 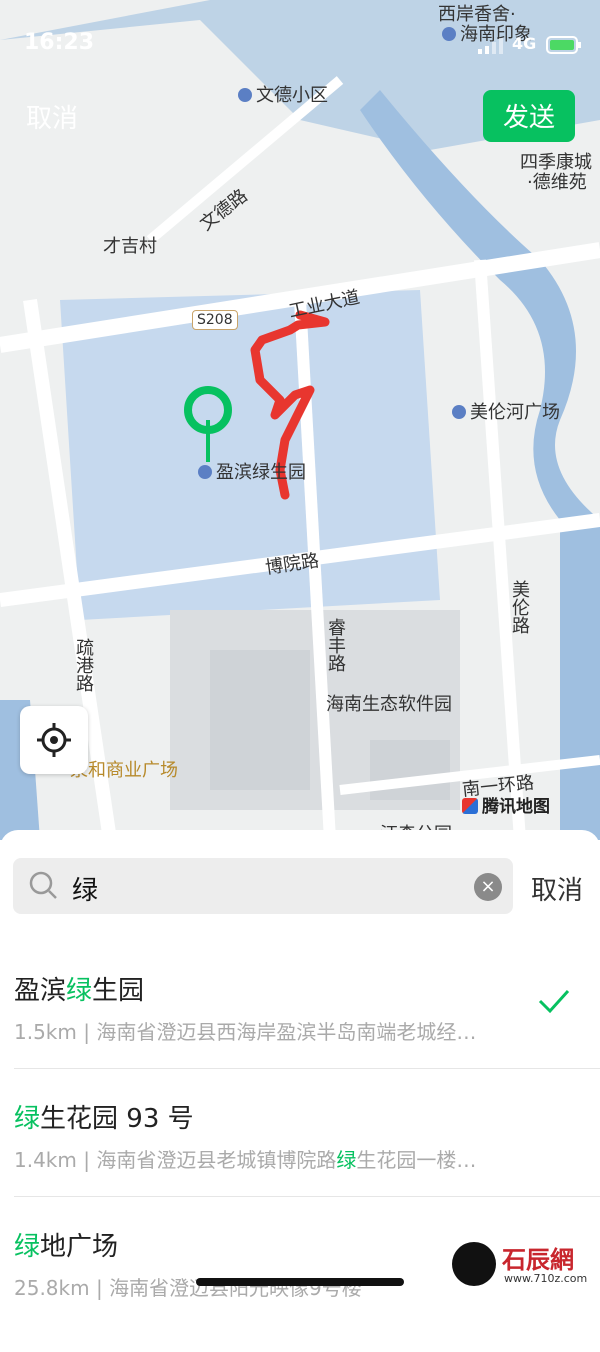 What do you see at coordinates (52, 116) in the screenshot?
I see `cancel-button: 取消` at bounding box center [52, 116].